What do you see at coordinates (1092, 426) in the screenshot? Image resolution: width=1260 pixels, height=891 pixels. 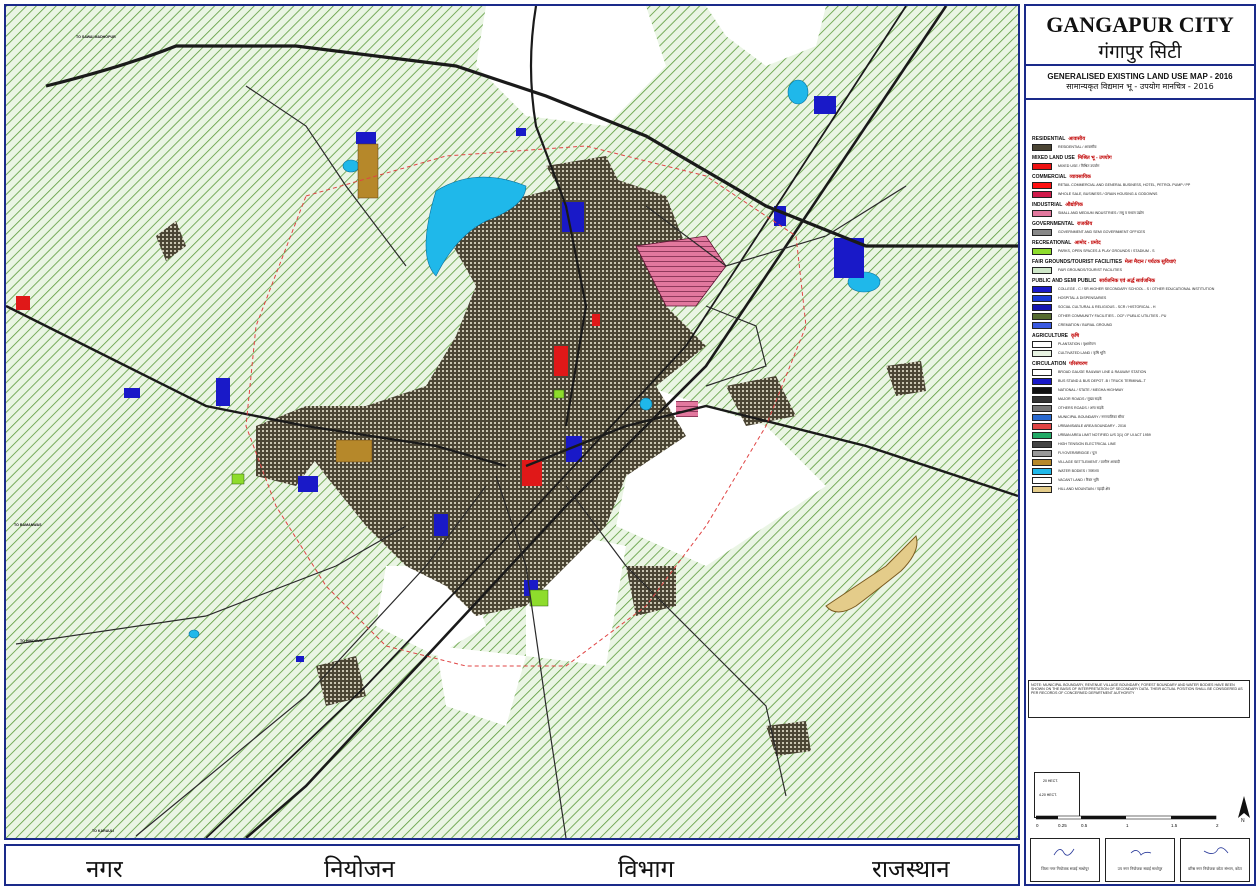 I see `legend-item-label: URBANISABLE AREA BOUNDARY - 2016` at bounding box center [1092, 426].